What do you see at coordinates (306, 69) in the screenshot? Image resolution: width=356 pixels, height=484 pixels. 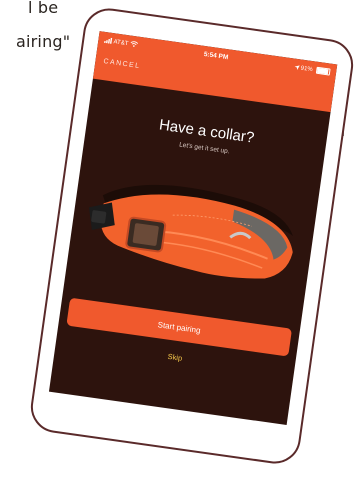 I see `battery-percent: 91%` at bounding box center [306, 69].